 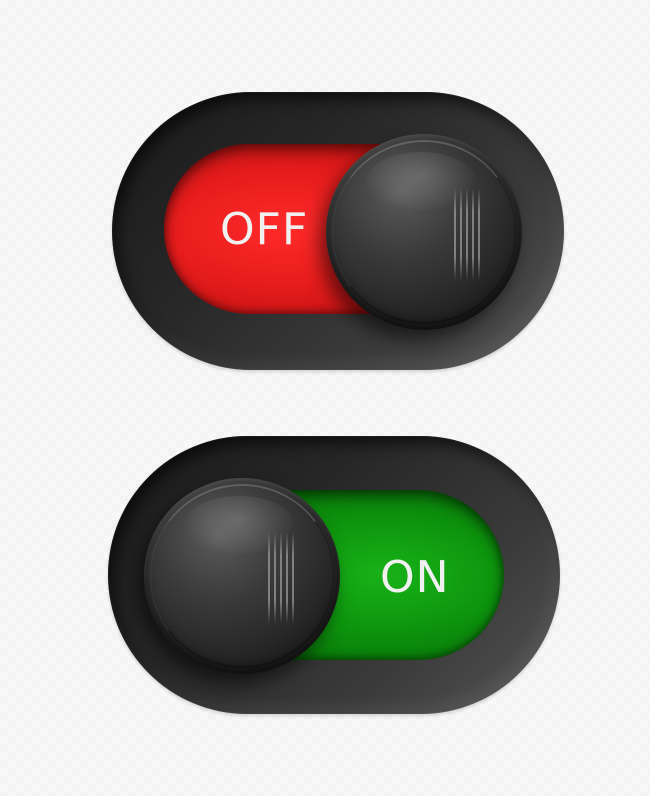 What do you see at coordinates (264, 229) in the screenshot?
I see `off-state-label: OFF` at bounding box center [264, 229].